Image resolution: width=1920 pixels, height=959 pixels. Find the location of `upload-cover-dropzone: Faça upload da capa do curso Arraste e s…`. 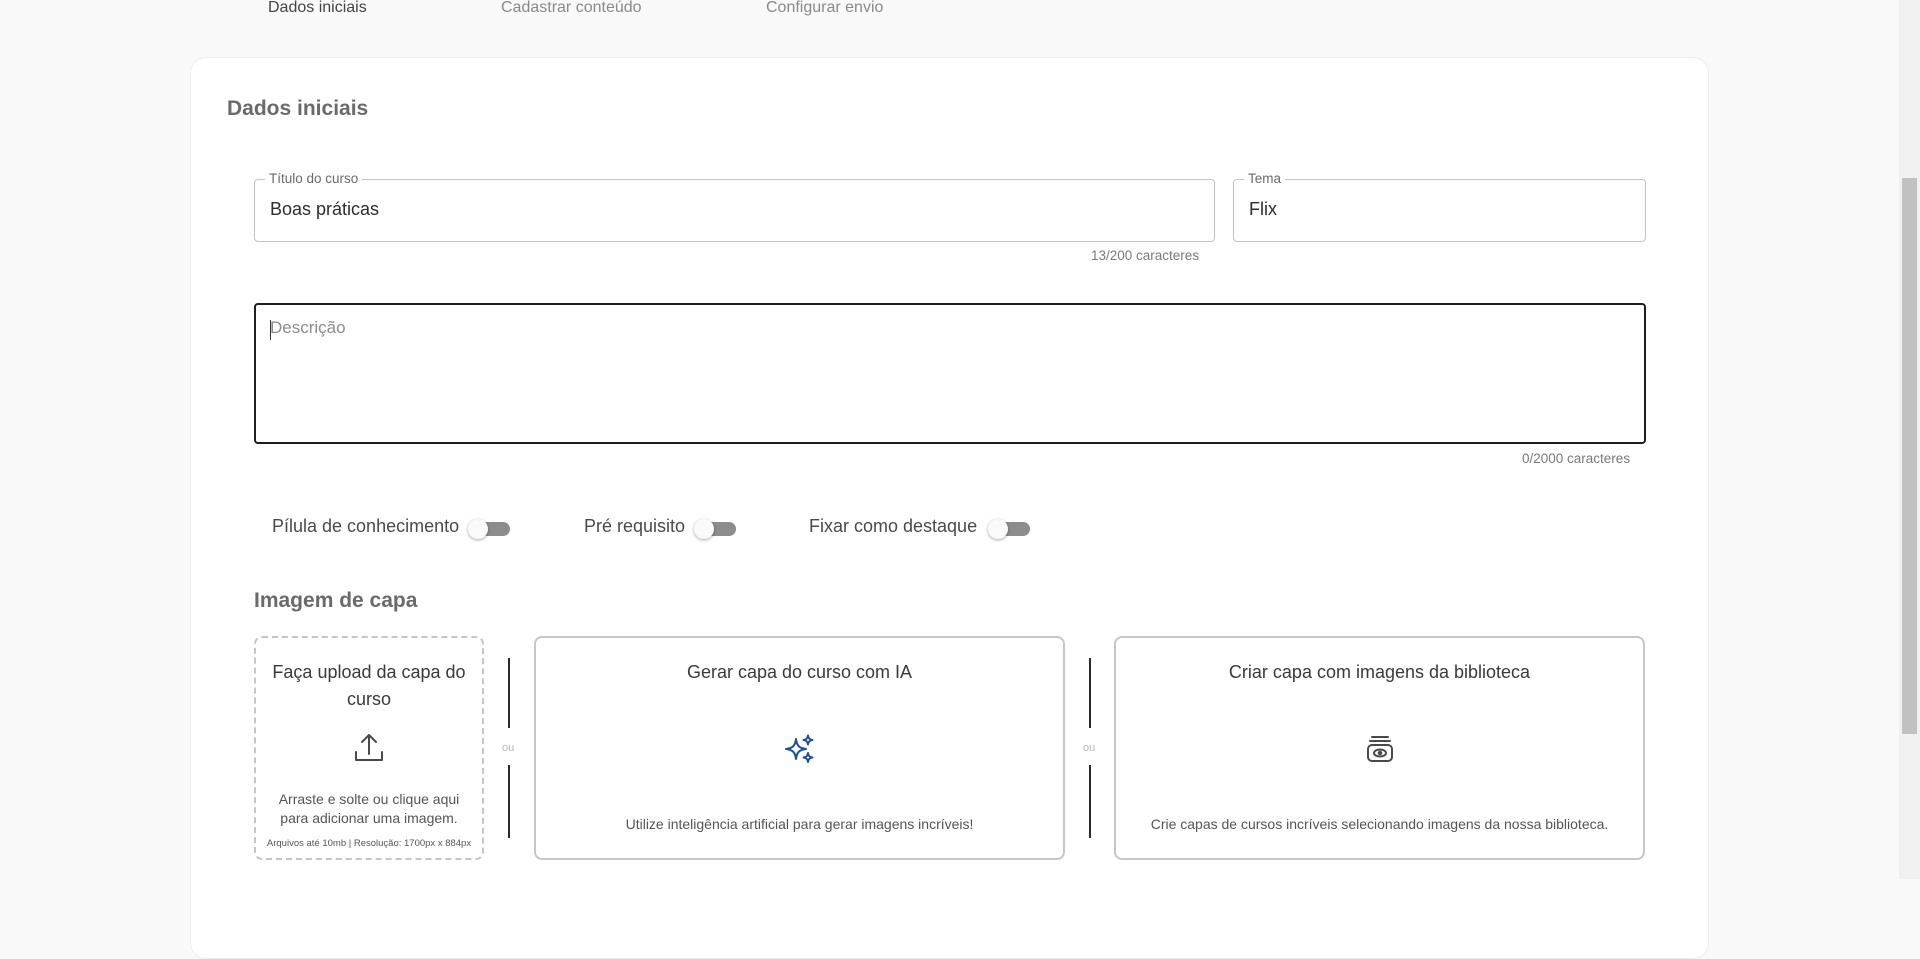

upload-cover-dropzone: Faça upload da capa do curso Arraste e s… is located at coordinates (369, 748).